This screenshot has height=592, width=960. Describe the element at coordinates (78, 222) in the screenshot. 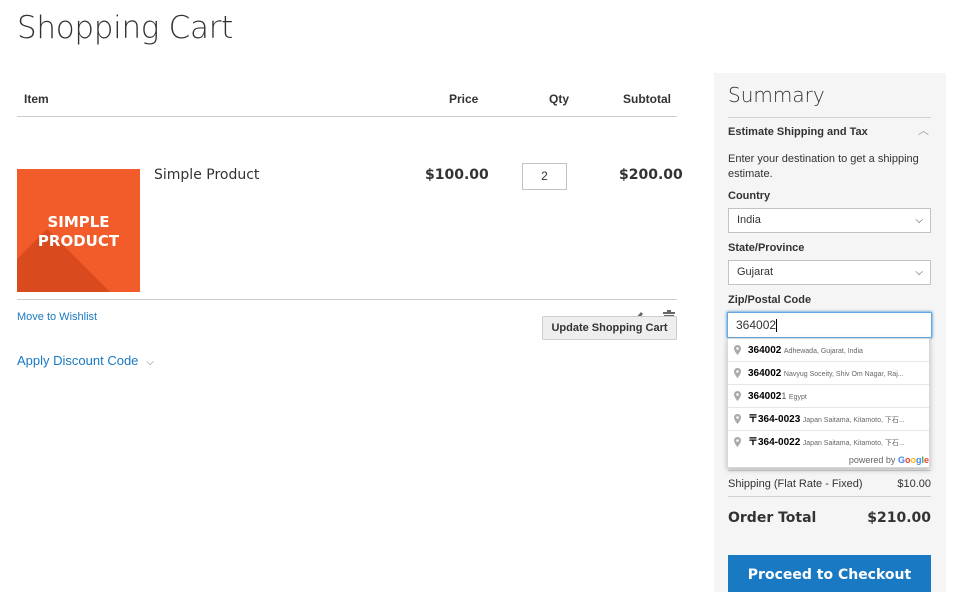

I see `thumbnail-line-1: SIMPLE` at that location.